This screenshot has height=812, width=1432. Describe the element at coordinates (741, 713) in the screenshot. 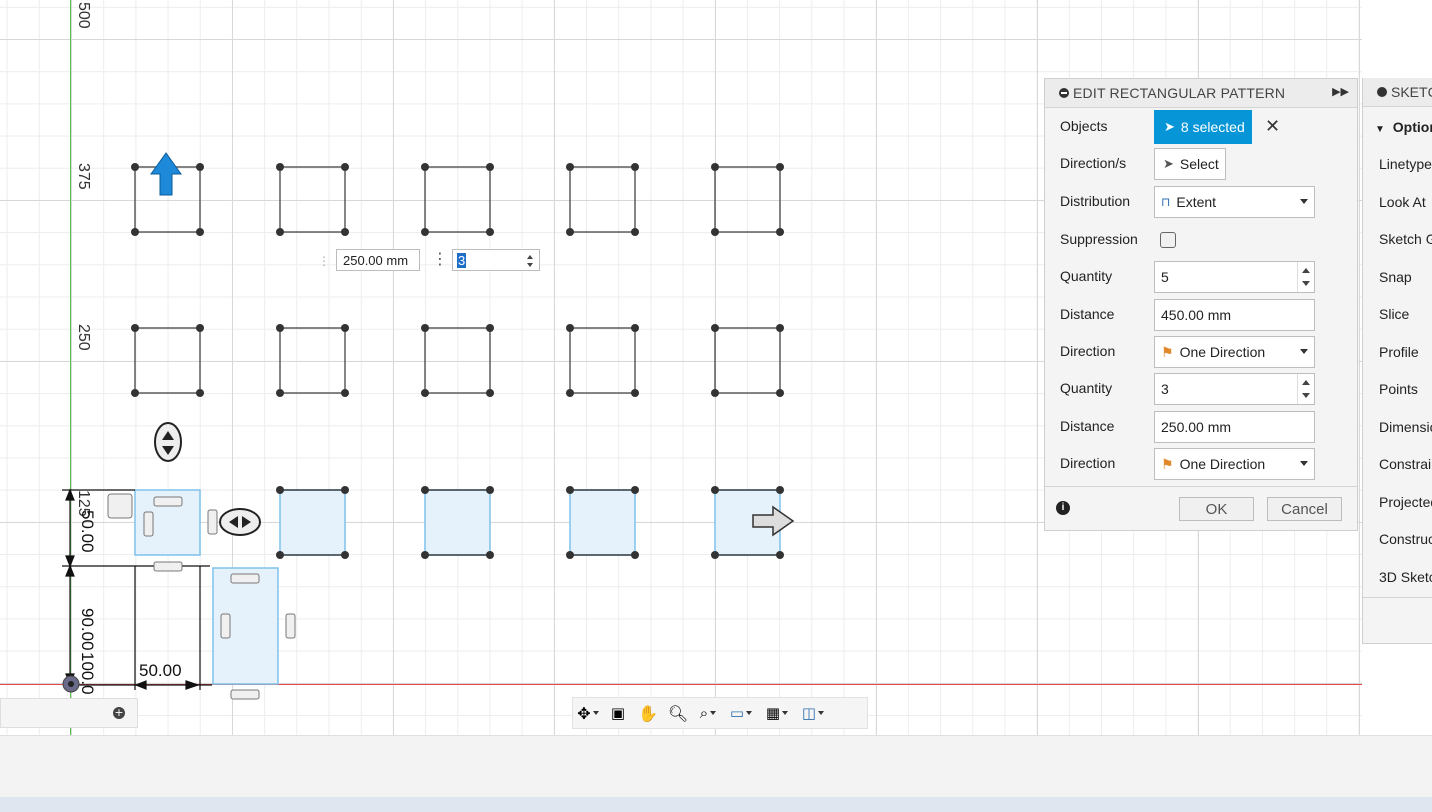

I see `display-settings-icon: ▭` at that location.